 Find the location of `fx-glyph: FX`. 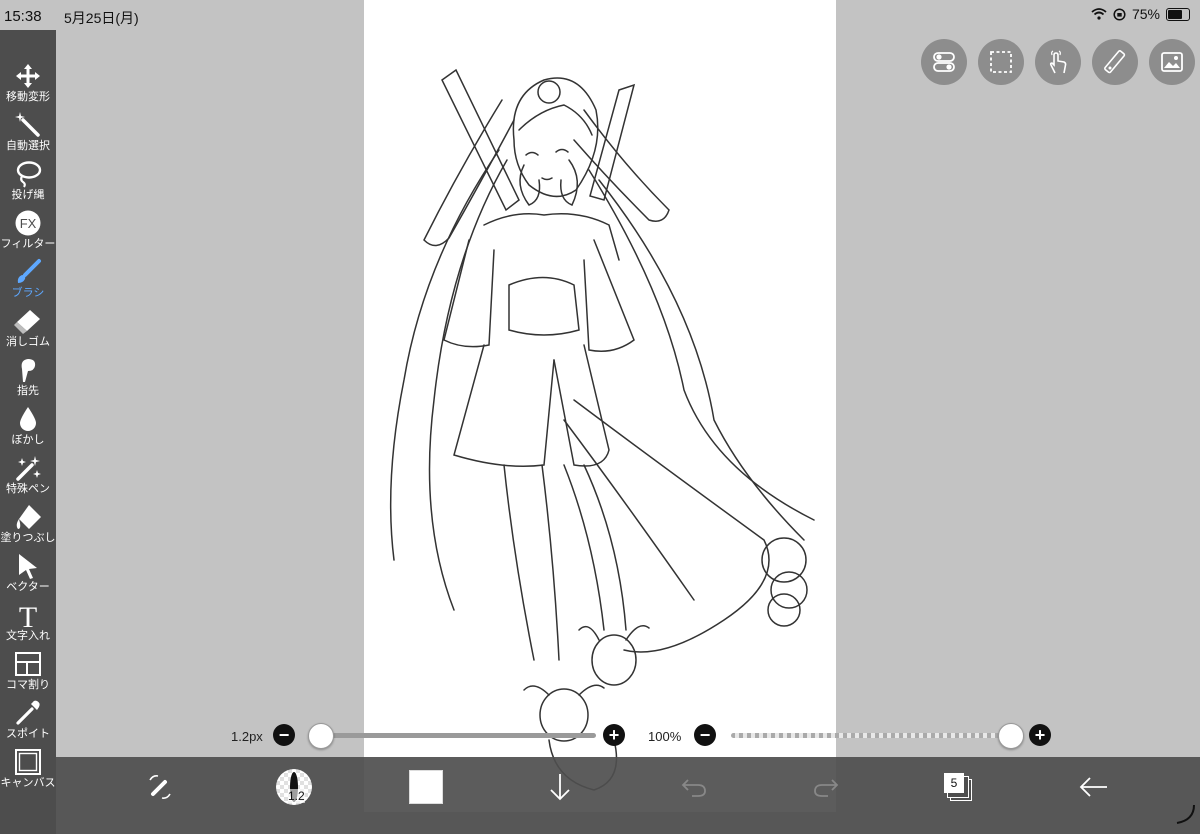

fx-glyph: FX is located at coordinates (28, 223).